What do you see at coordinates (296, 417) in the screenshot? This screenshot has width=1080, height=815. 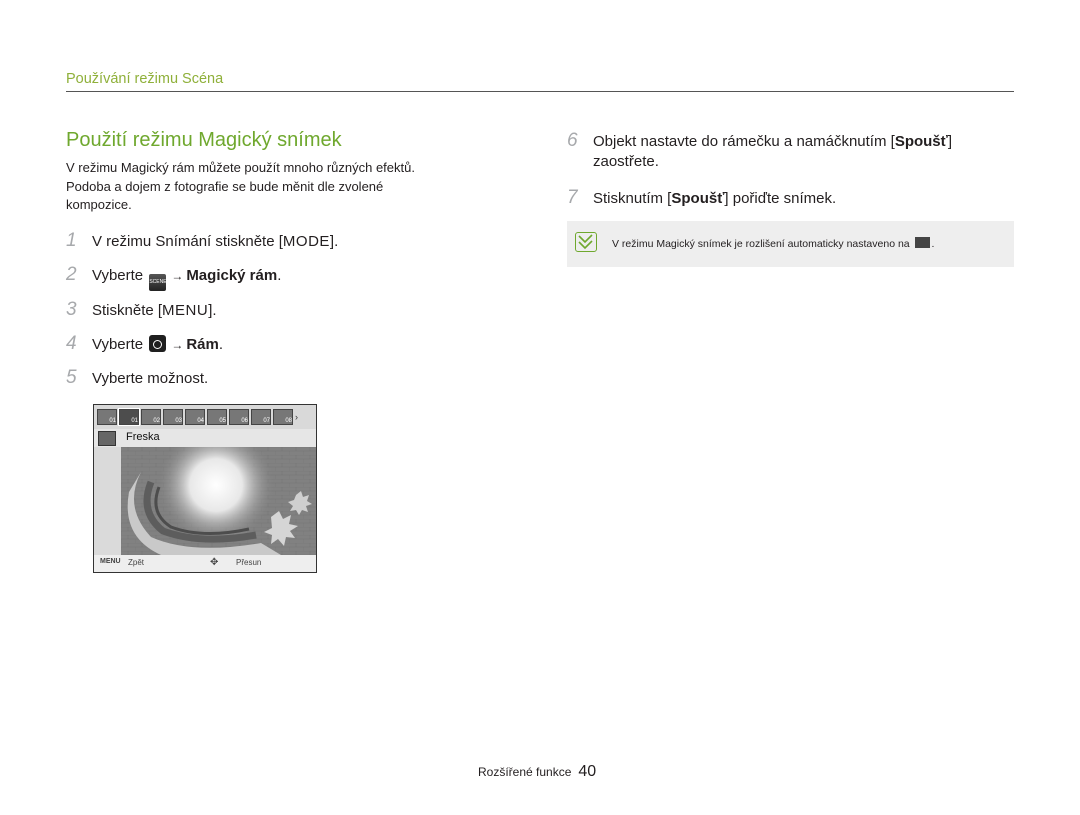 I see `chevron-right-icon: ›` at bounding box center [296, 417].